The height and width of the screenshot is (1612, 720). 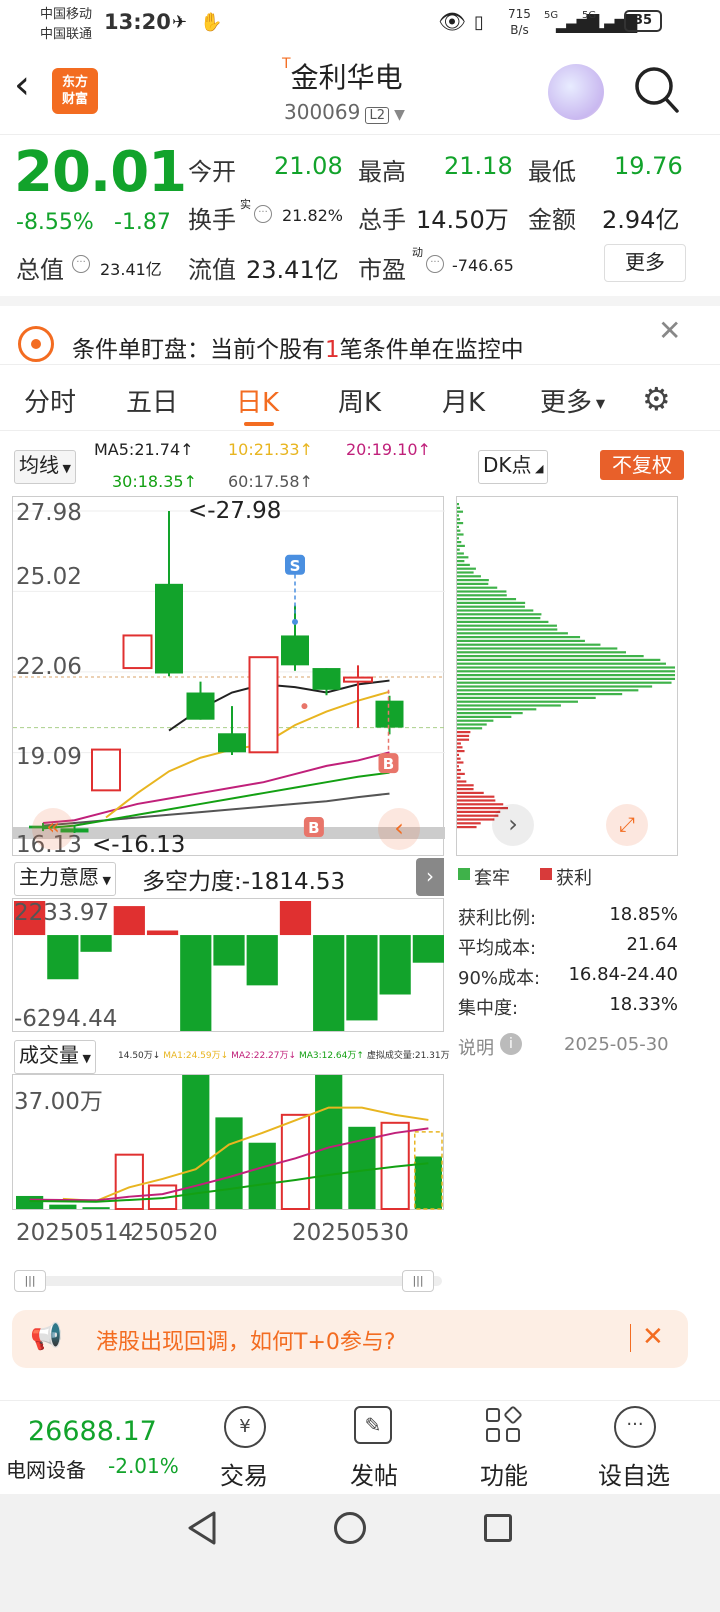 I want to click on trade-icon: ¥, so click(x=245, y=1427).